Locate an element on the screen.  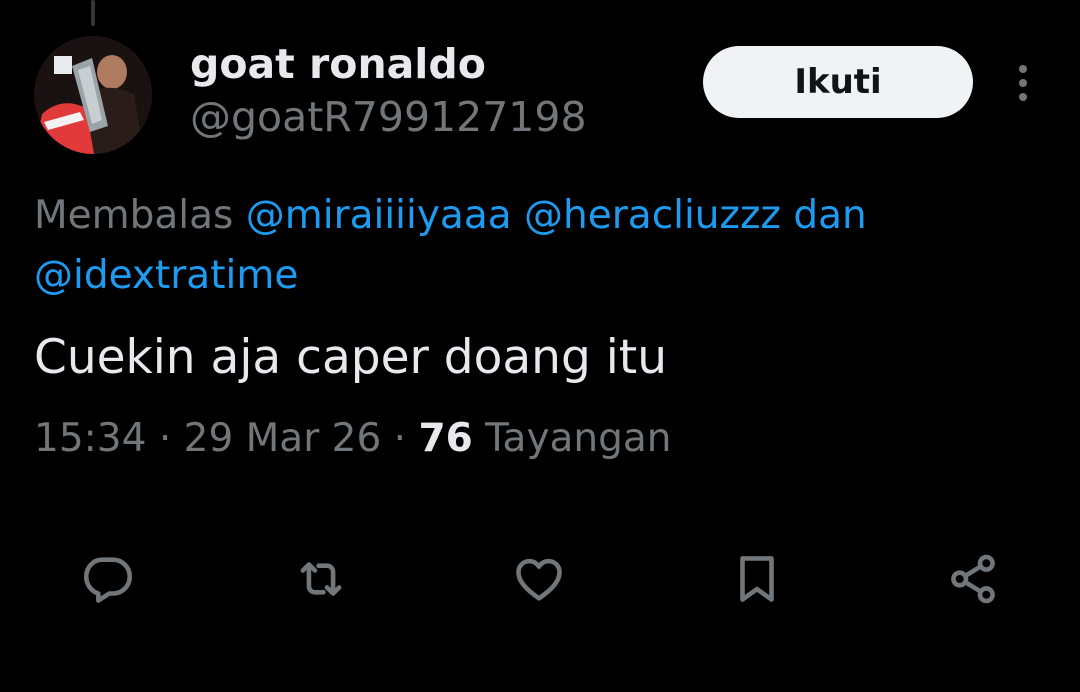
share-button is located at coordinates (973, 579).